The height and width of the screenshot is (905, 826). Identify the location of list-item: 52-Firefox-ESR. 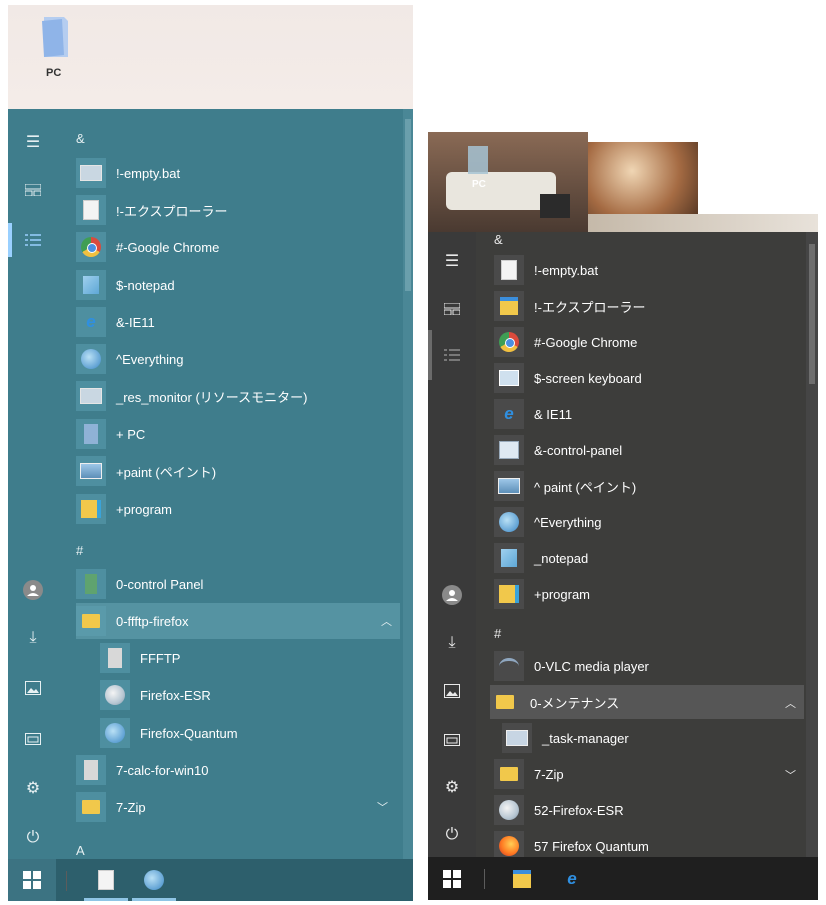
(649, 810).